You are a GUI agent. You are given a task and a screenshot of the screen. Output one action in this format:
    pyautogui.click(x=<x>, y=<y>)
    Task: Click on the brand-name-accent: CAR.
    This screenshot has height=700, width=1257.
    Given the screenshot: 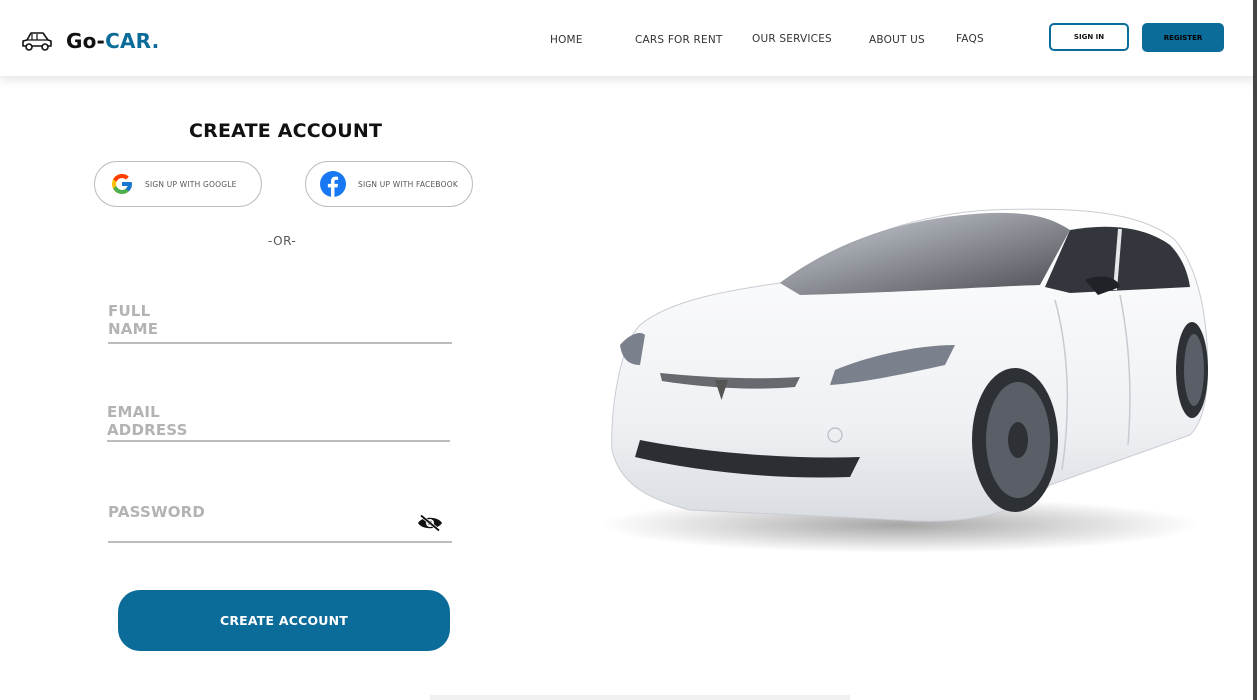 What is the action you would take?
    pyautogui.click(x=132, y=41)
    